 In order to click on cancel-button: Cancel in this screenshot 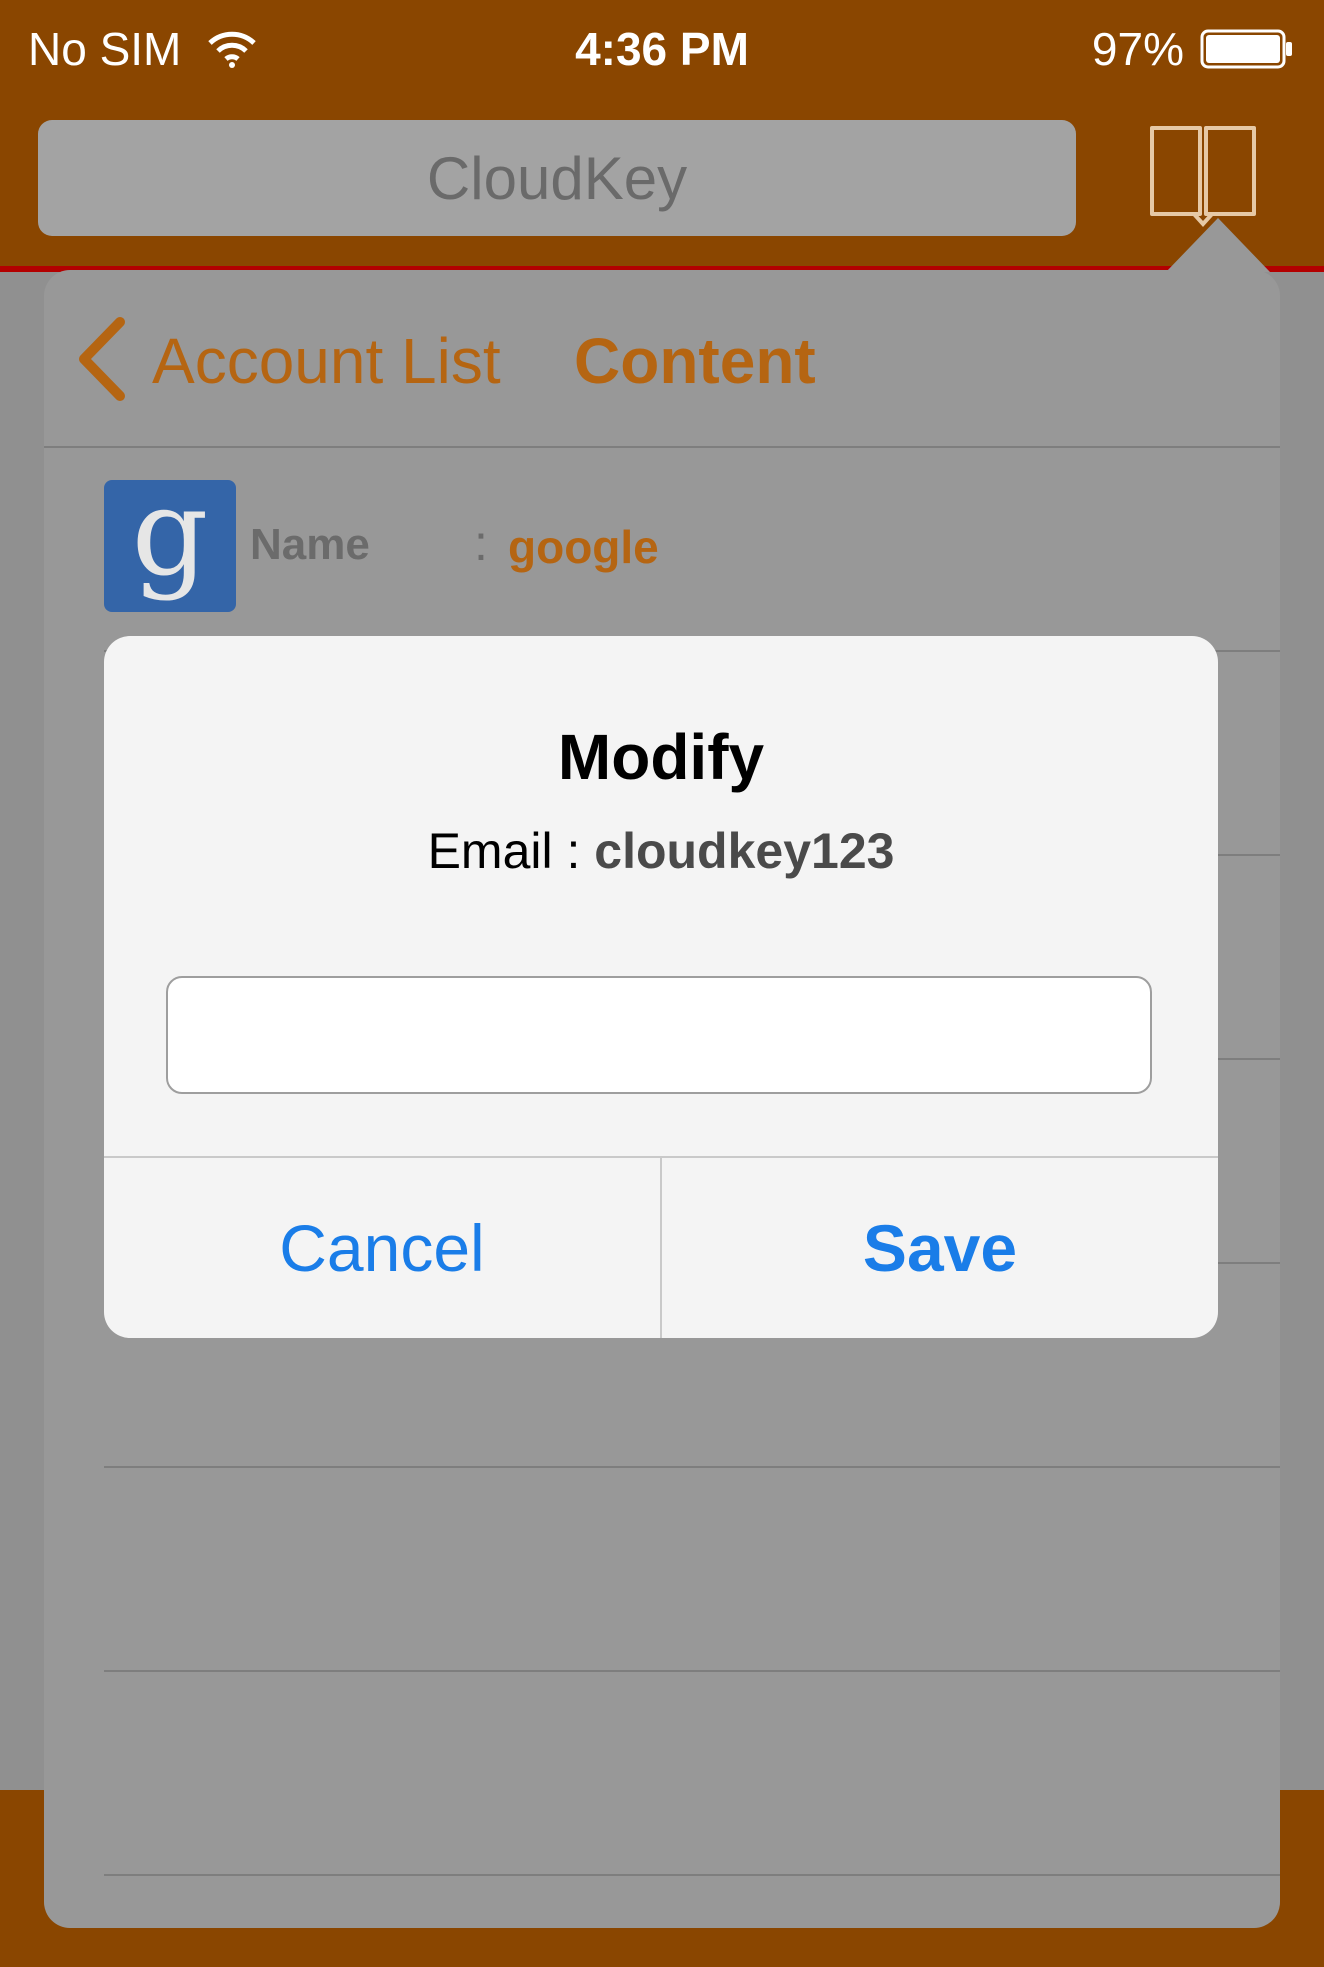, I will do `click(382, 1248)`.